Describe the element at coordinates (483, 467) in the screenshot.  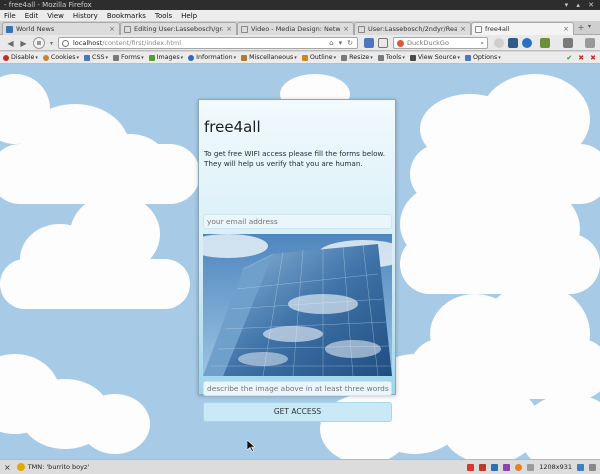
I see `firebug-icon` at that location.